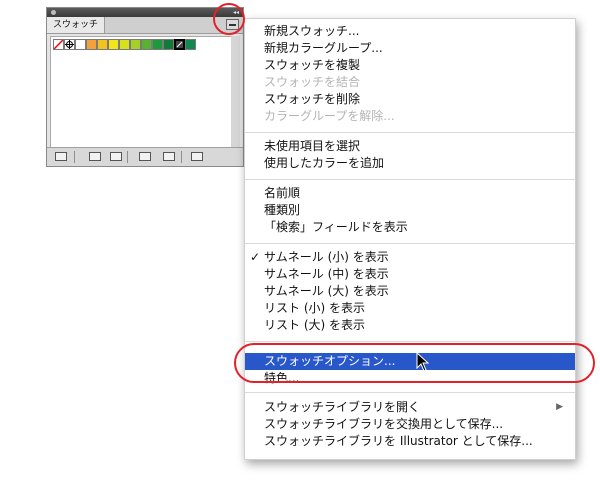 This screenshot has width=600, height=480. Describe the element at coordinates (410, 163) in the screenshot. I see `menu-item-add-used-colors: 使用したカラーを追加` at that location.